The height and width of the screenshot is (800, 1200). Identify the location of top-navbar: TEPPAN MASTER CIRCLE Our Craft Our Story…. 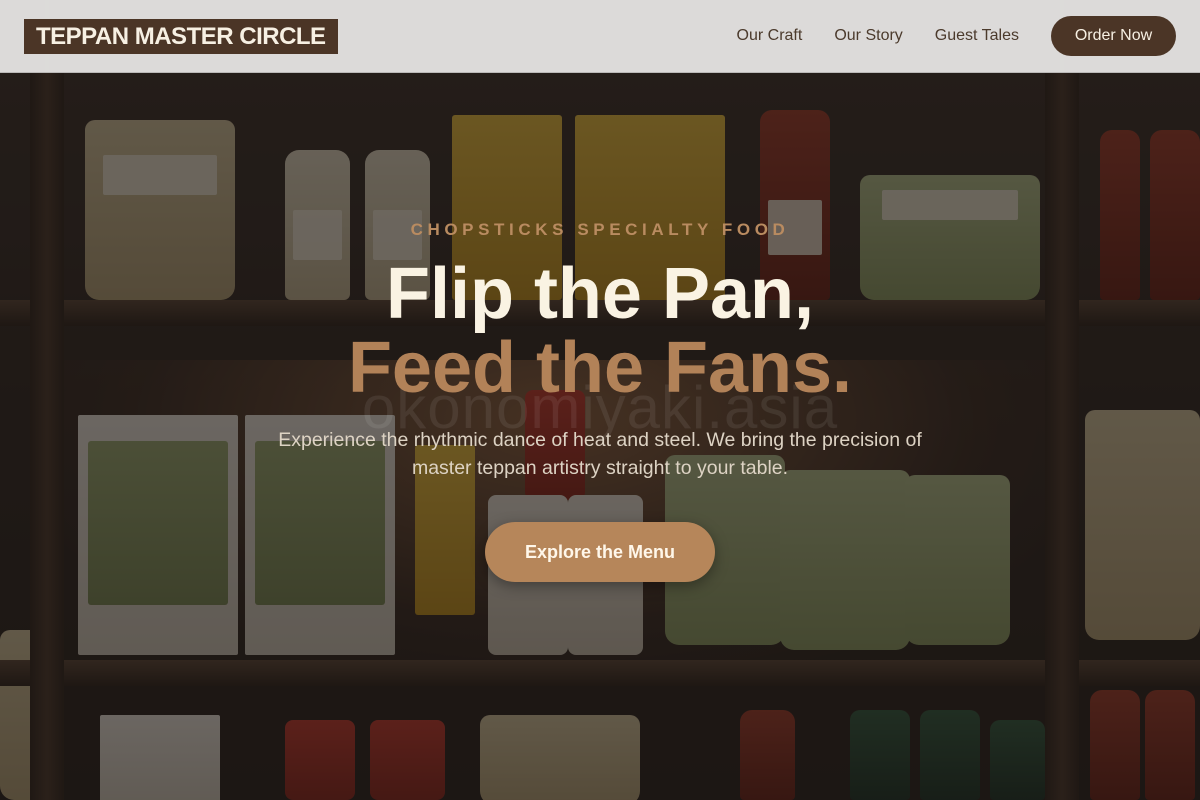
(600, 36).